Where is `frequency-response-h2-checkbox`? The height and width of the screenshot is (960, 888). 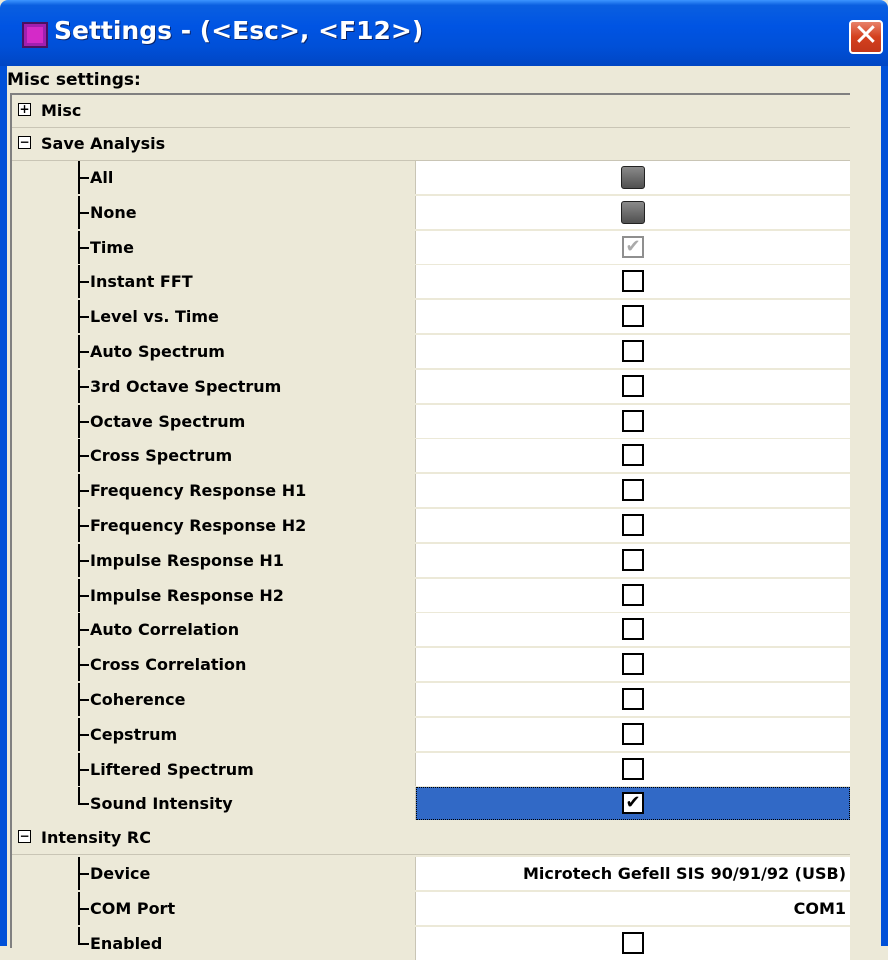
frequency-response-h2-checkbox is located at coordinates (633, 525).